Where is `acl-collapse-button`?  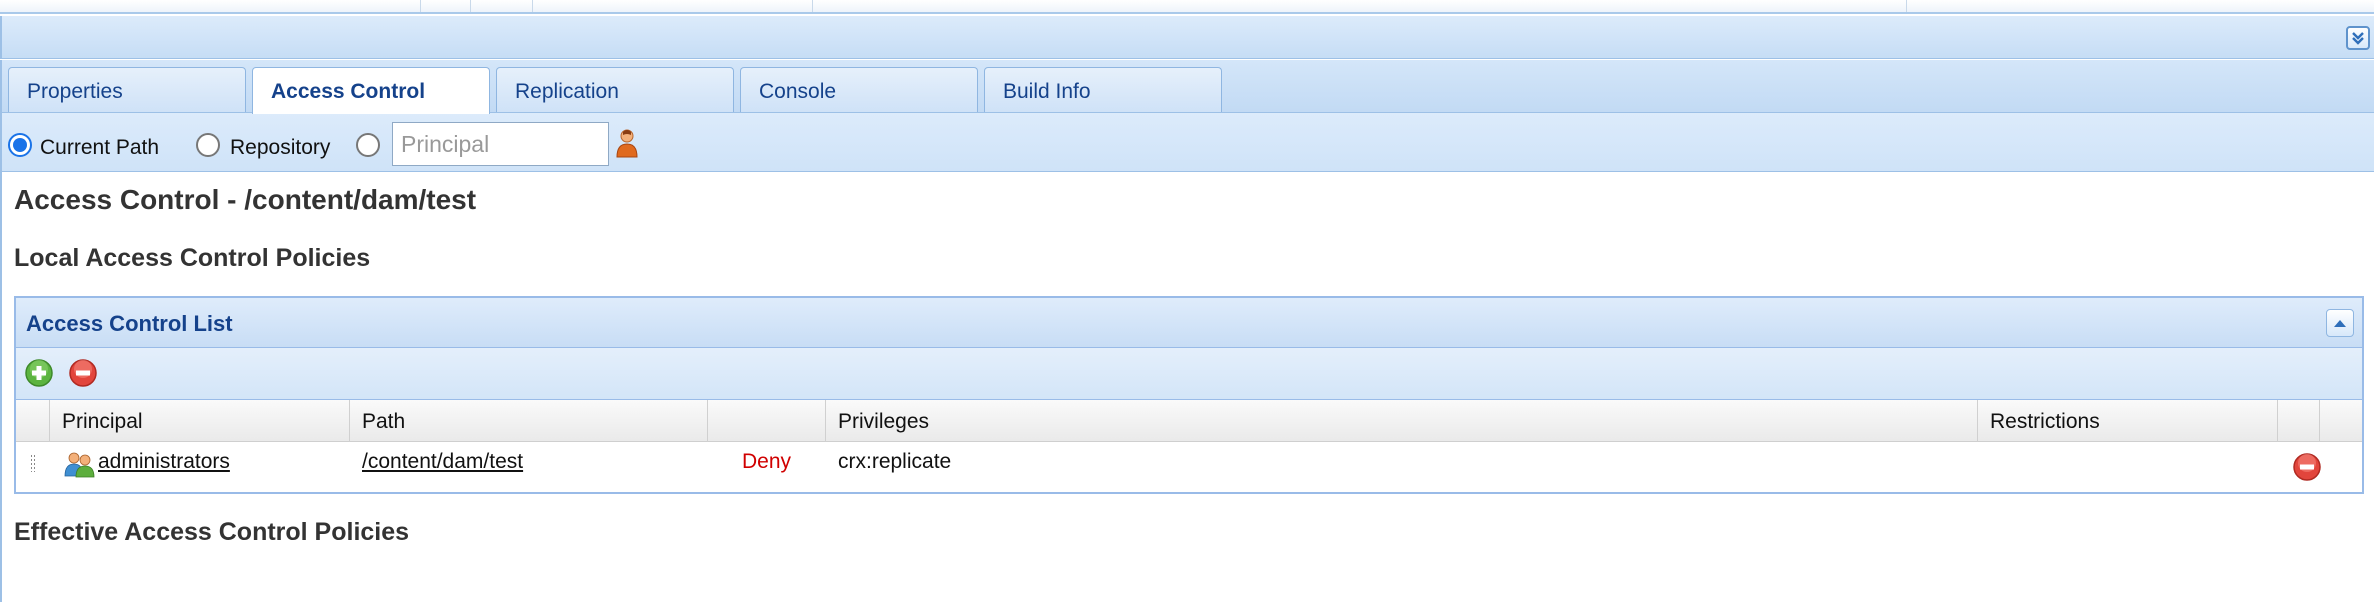 acl-collapse-button is located at coordinates (2340, 323).